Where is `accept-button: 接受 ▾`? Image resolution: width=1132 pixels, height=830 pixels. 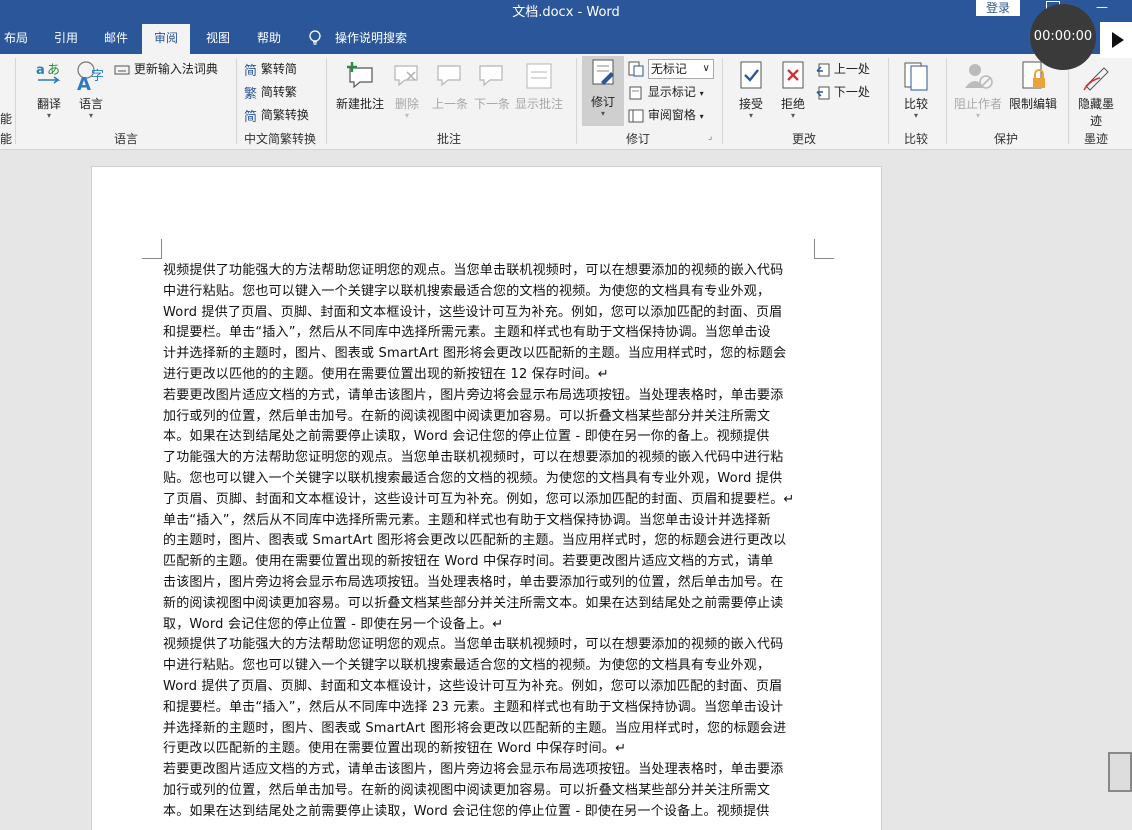
accept-button: 接受 ▾ is located at coordinates (751, 90).